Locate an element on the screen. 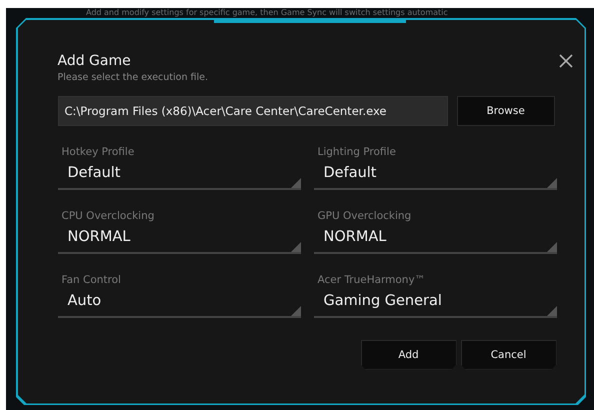 The image size is (594, 410). dialog-title: Add Game is located at coordinates (95, 60).